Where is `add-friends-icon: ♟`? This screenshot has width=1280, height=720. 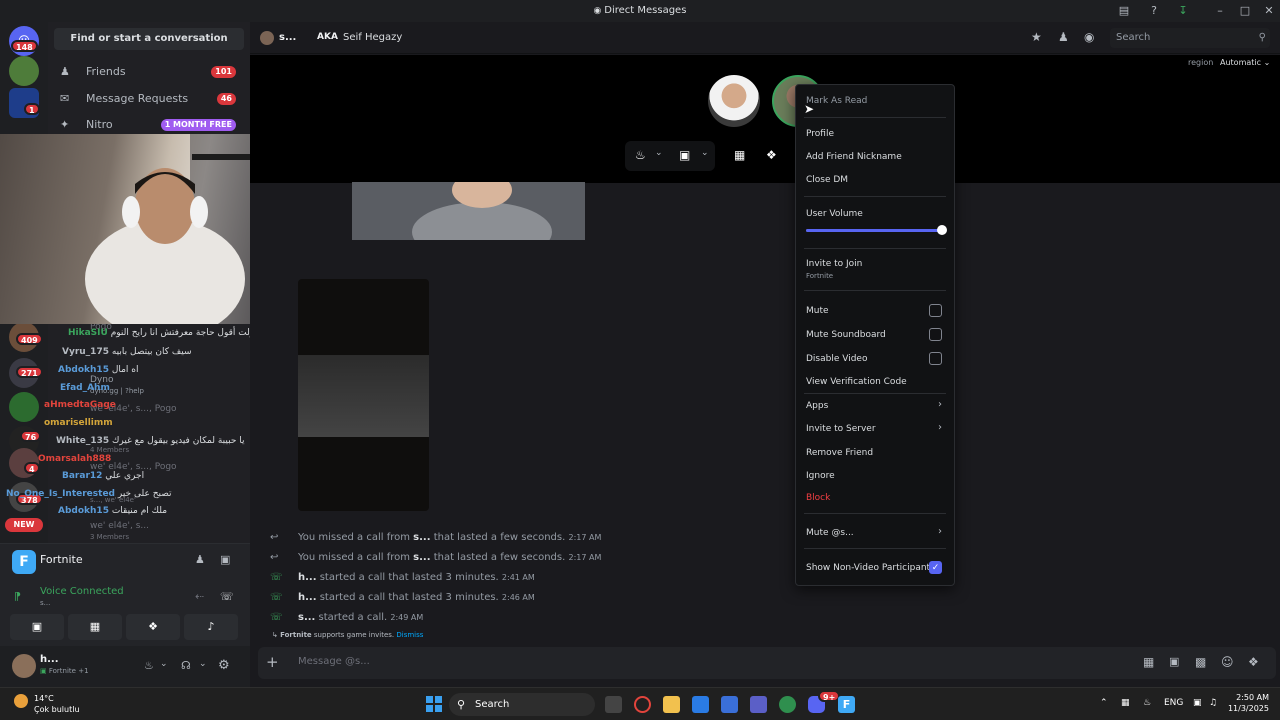 add-friends-icon: ♟ is located at coordinates (1063, 37).